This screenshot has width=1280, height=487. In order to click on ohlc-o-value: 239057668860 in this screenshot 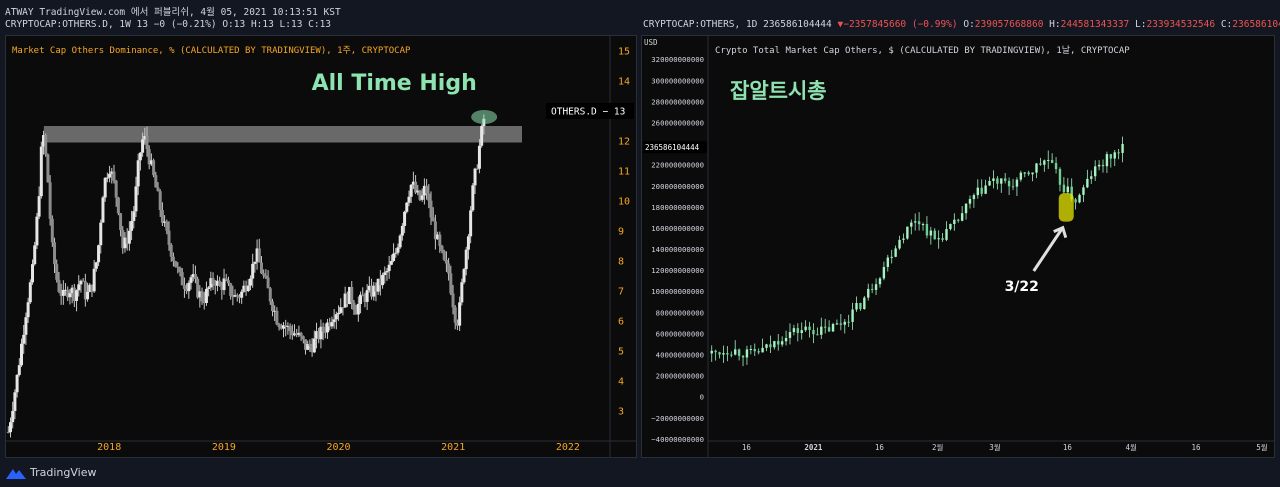, I will do `click(1009, 24)`.